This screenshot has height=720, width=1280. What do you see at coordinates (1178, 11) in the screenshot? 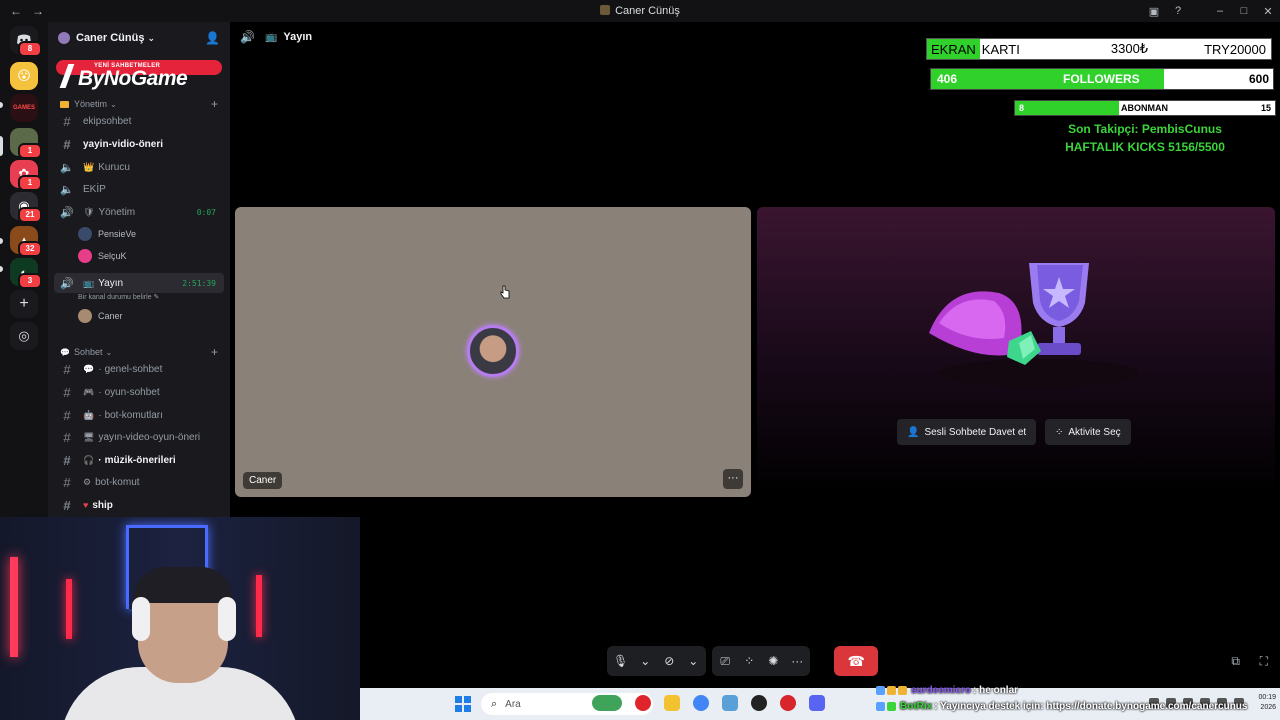
I see `help-icon: ?` at bounding box center [1178, 11].